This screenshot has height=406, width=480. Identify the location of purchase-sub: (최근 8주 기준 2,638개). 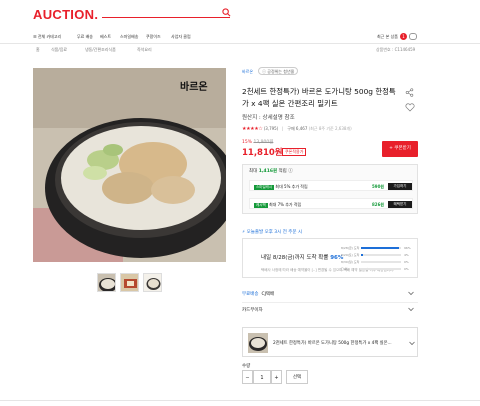
(330, 128).